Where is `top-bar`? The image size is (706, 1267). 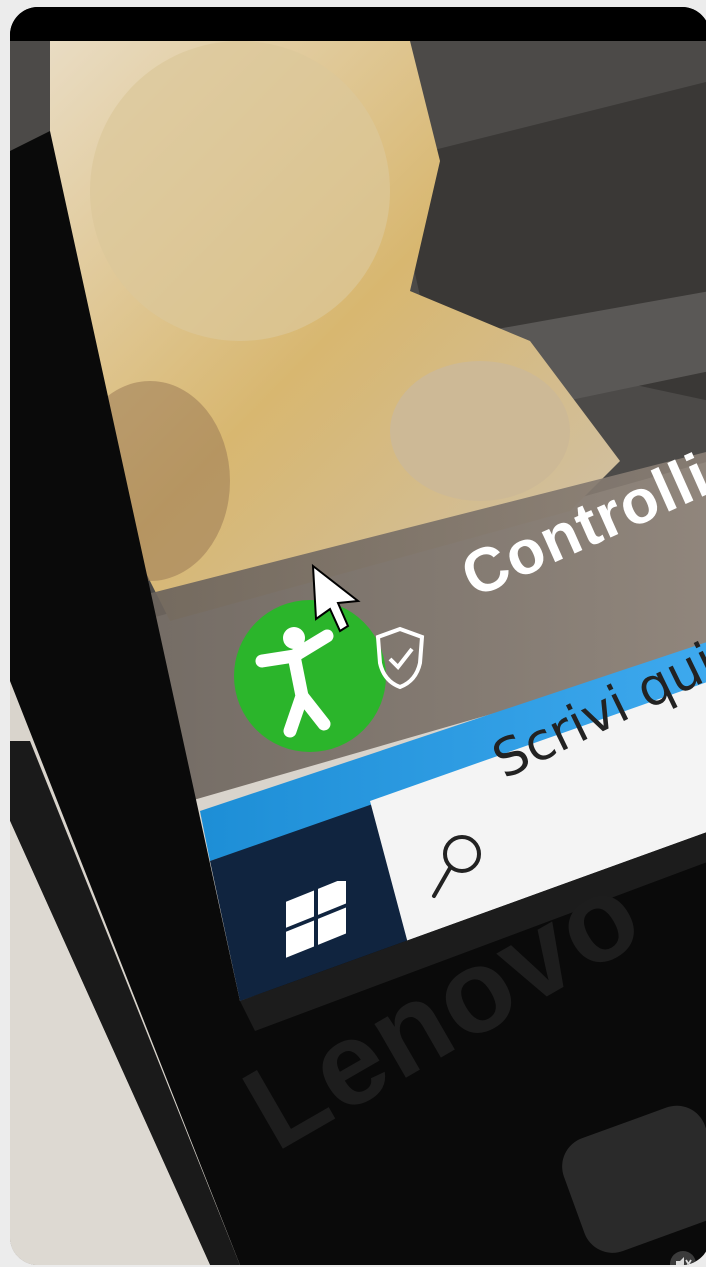 top-bar is located at coordinates (358, 24).